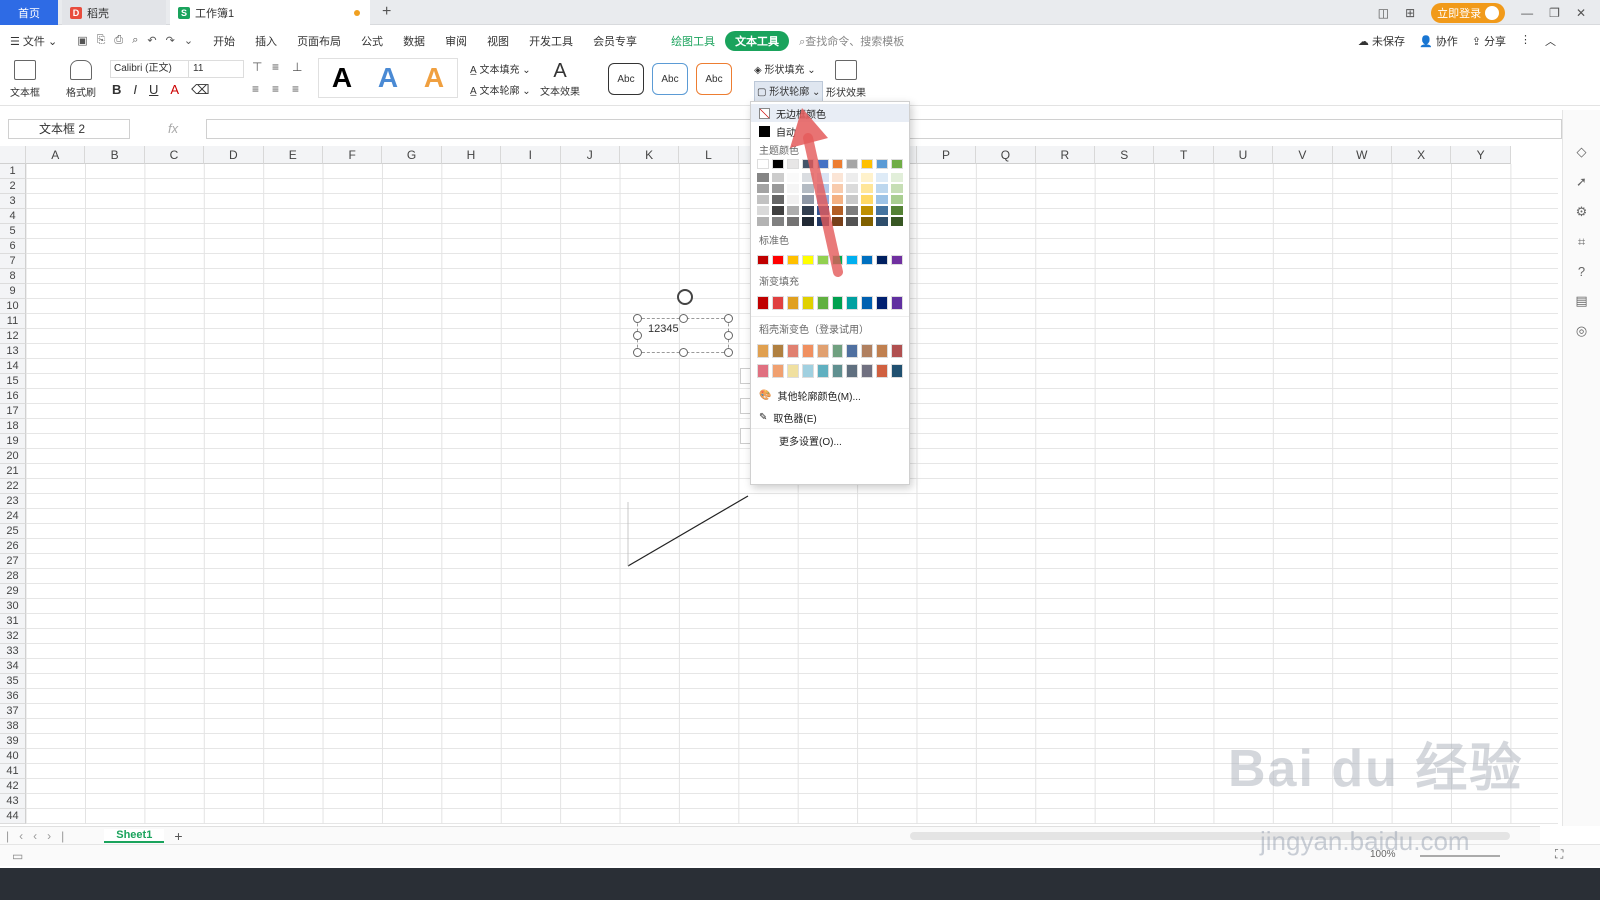 This screenshot has width=1600, height=900. I want to click on selected-textbox: 12345, so click(683, 335).